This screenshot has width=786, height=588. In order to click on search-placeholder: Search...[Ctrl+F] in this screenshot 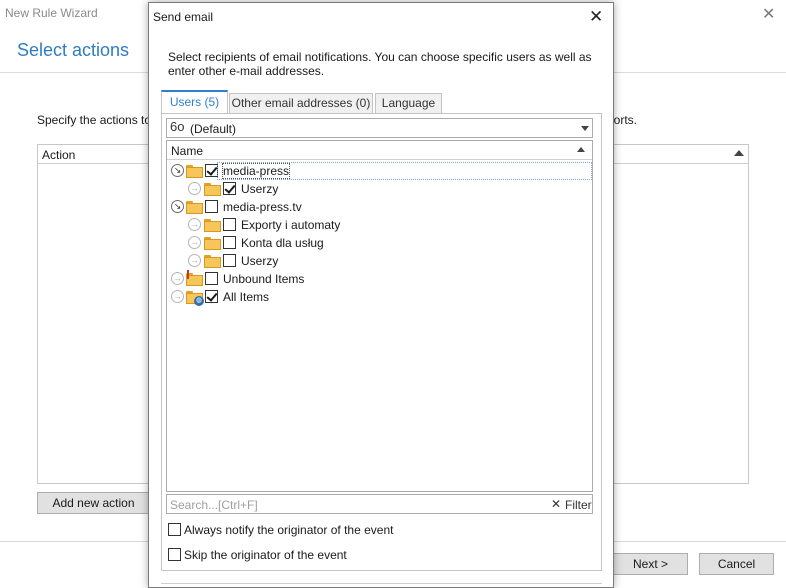, I will do `click(214, 505)`.